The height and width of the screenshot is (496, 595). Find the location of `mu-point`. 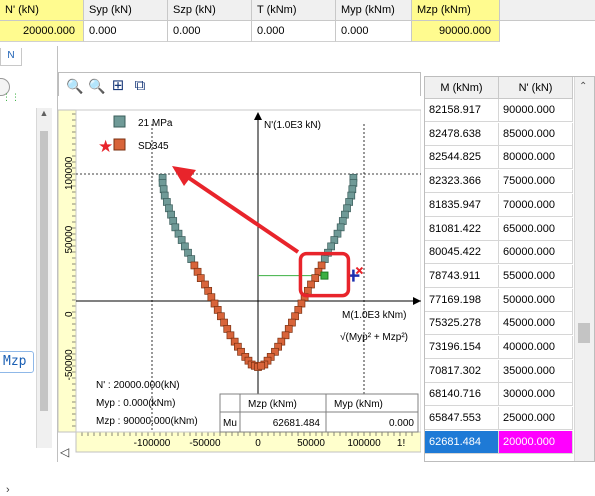

mu-point is located at coordinates (324, 275).